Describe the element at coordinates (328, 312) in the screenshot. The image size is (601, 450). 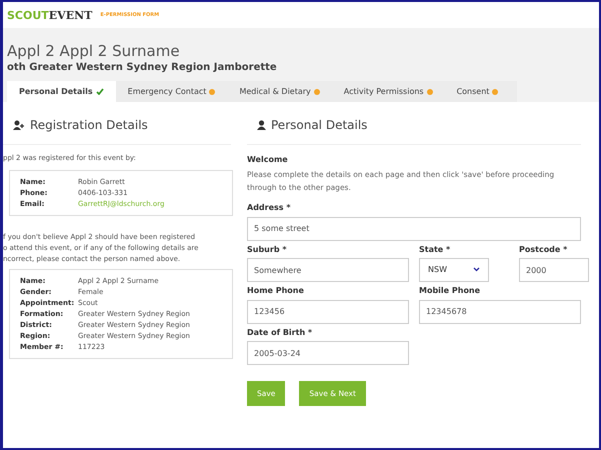
I see `home-phone-field: 123456` at that location.